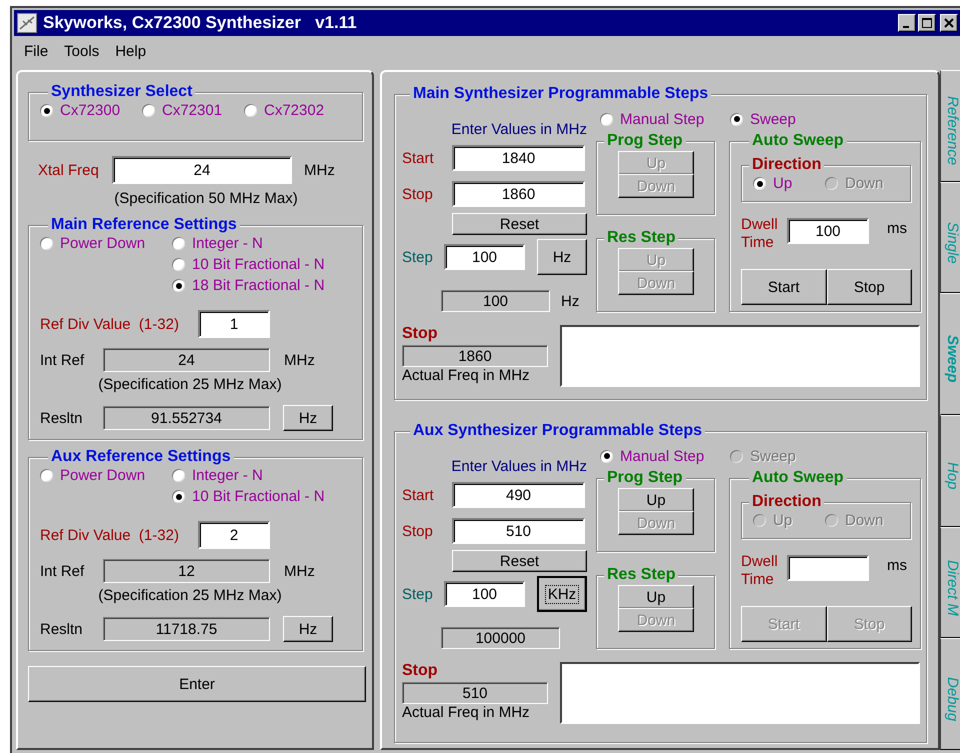  Describe the element at coordinates (90, 110) in the screenshot. I see `option-label: Cx72300` at that location.